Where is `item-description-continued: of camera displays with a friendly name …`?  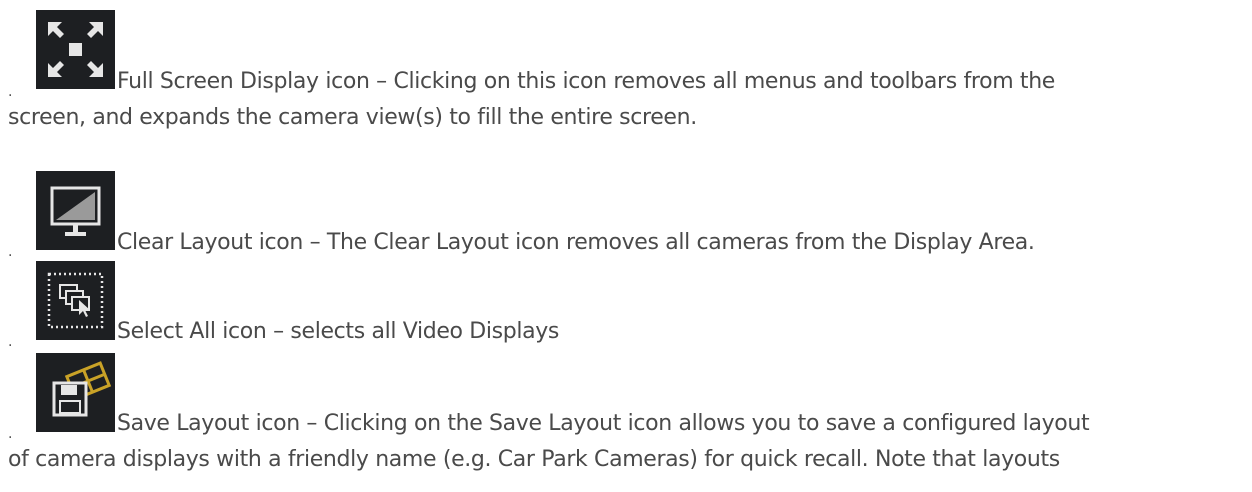 item-description-continued: of camera displays with a friendly name … is located at coordinates (534, 459).